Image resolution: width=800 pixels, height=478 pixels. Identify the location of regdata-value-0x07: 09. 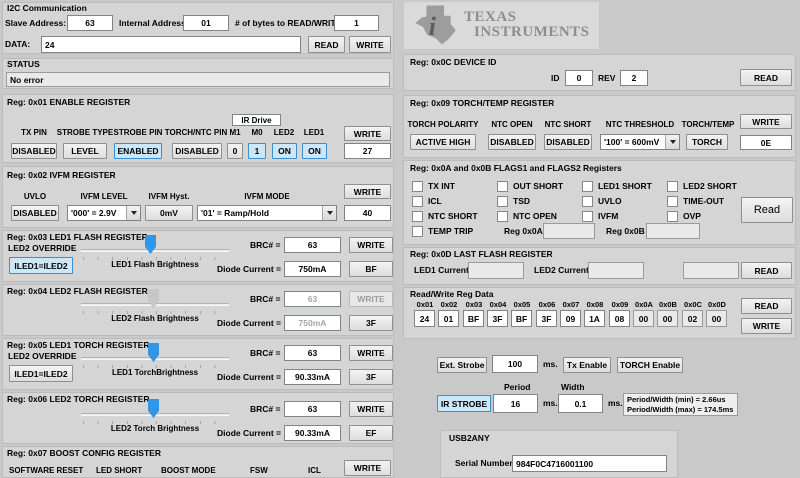
(570, 318).